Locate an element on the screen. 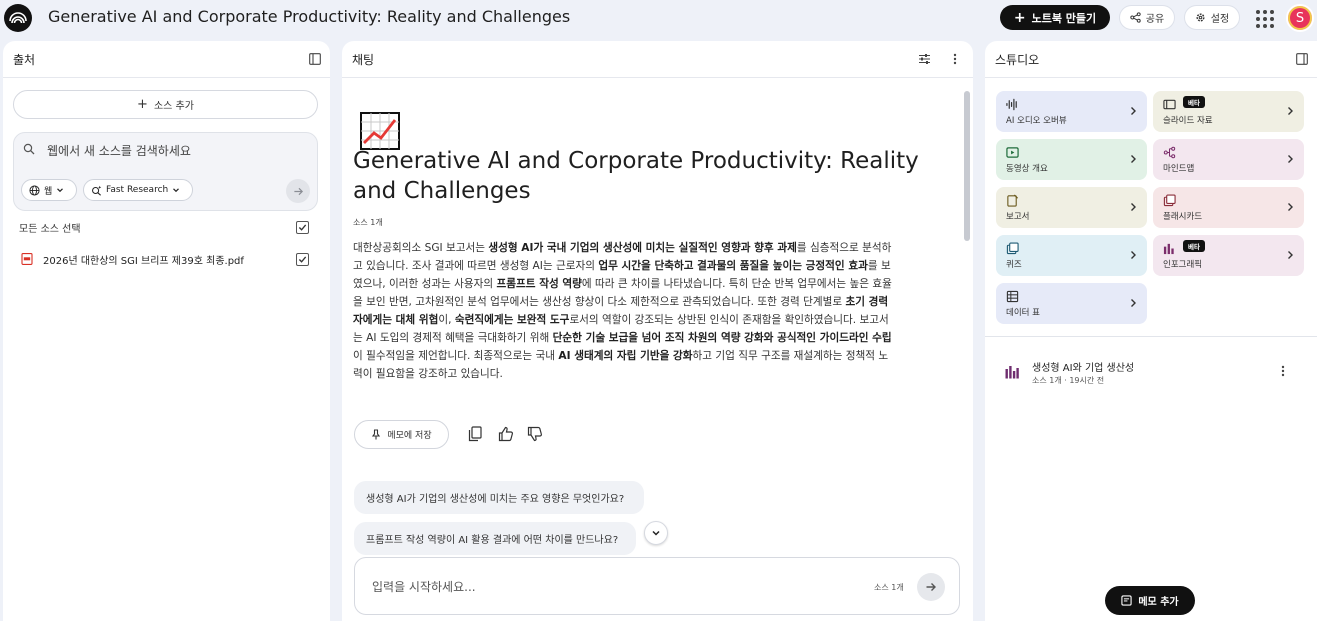 The image size is (1317, 621). create-notebook-button: + 노트북 만들기 is located at coordinates (1055, 17).